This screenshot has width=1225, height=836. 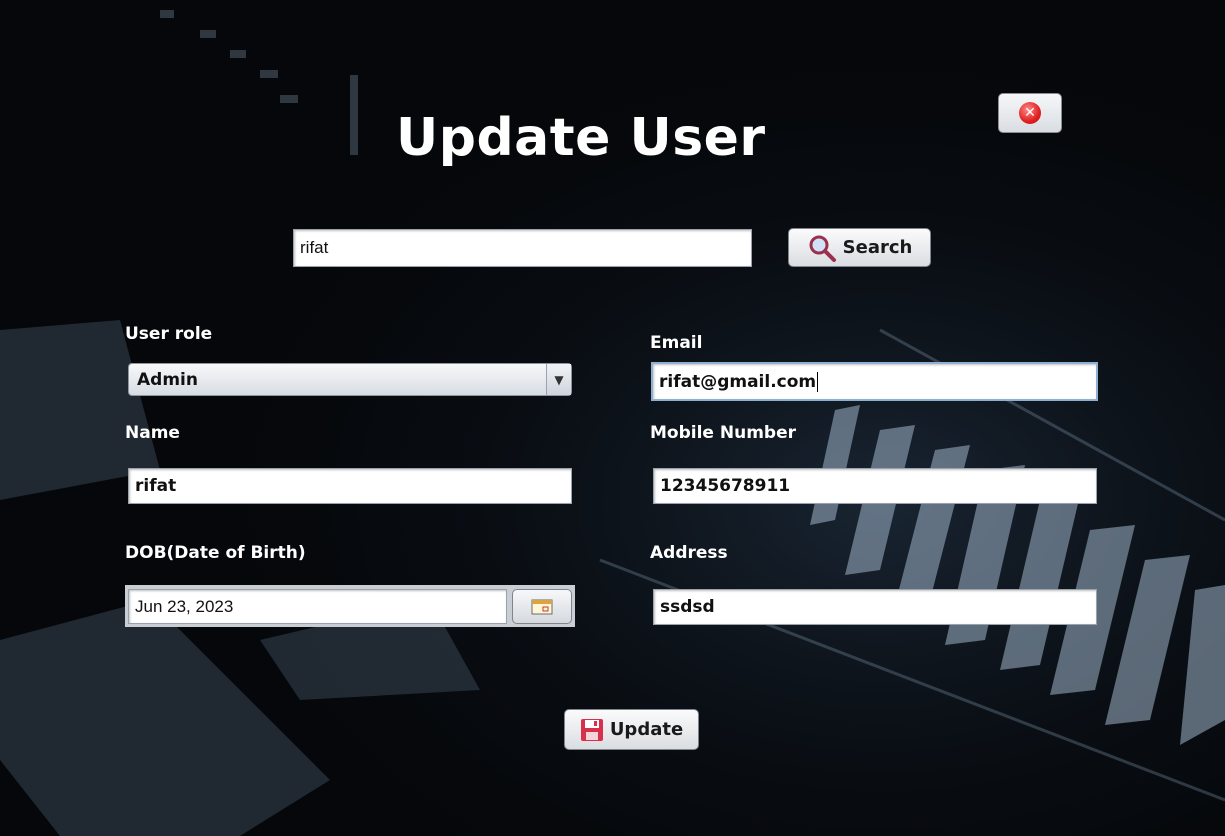 I want to click on mobile-number-value: 12345678911, so click(x=725, y=486).